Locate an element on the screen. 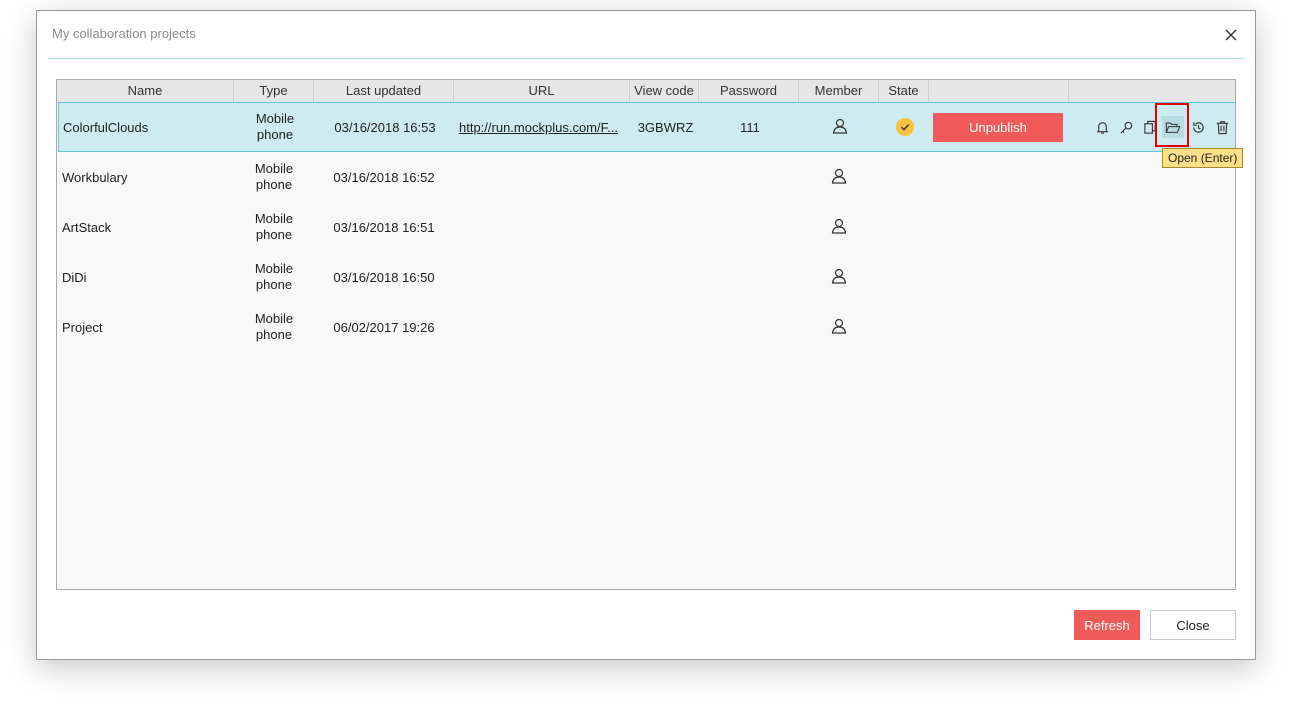 This screenshot has width=1292, height=724. project-name: Workbulary is located at coordinates (95, 177).